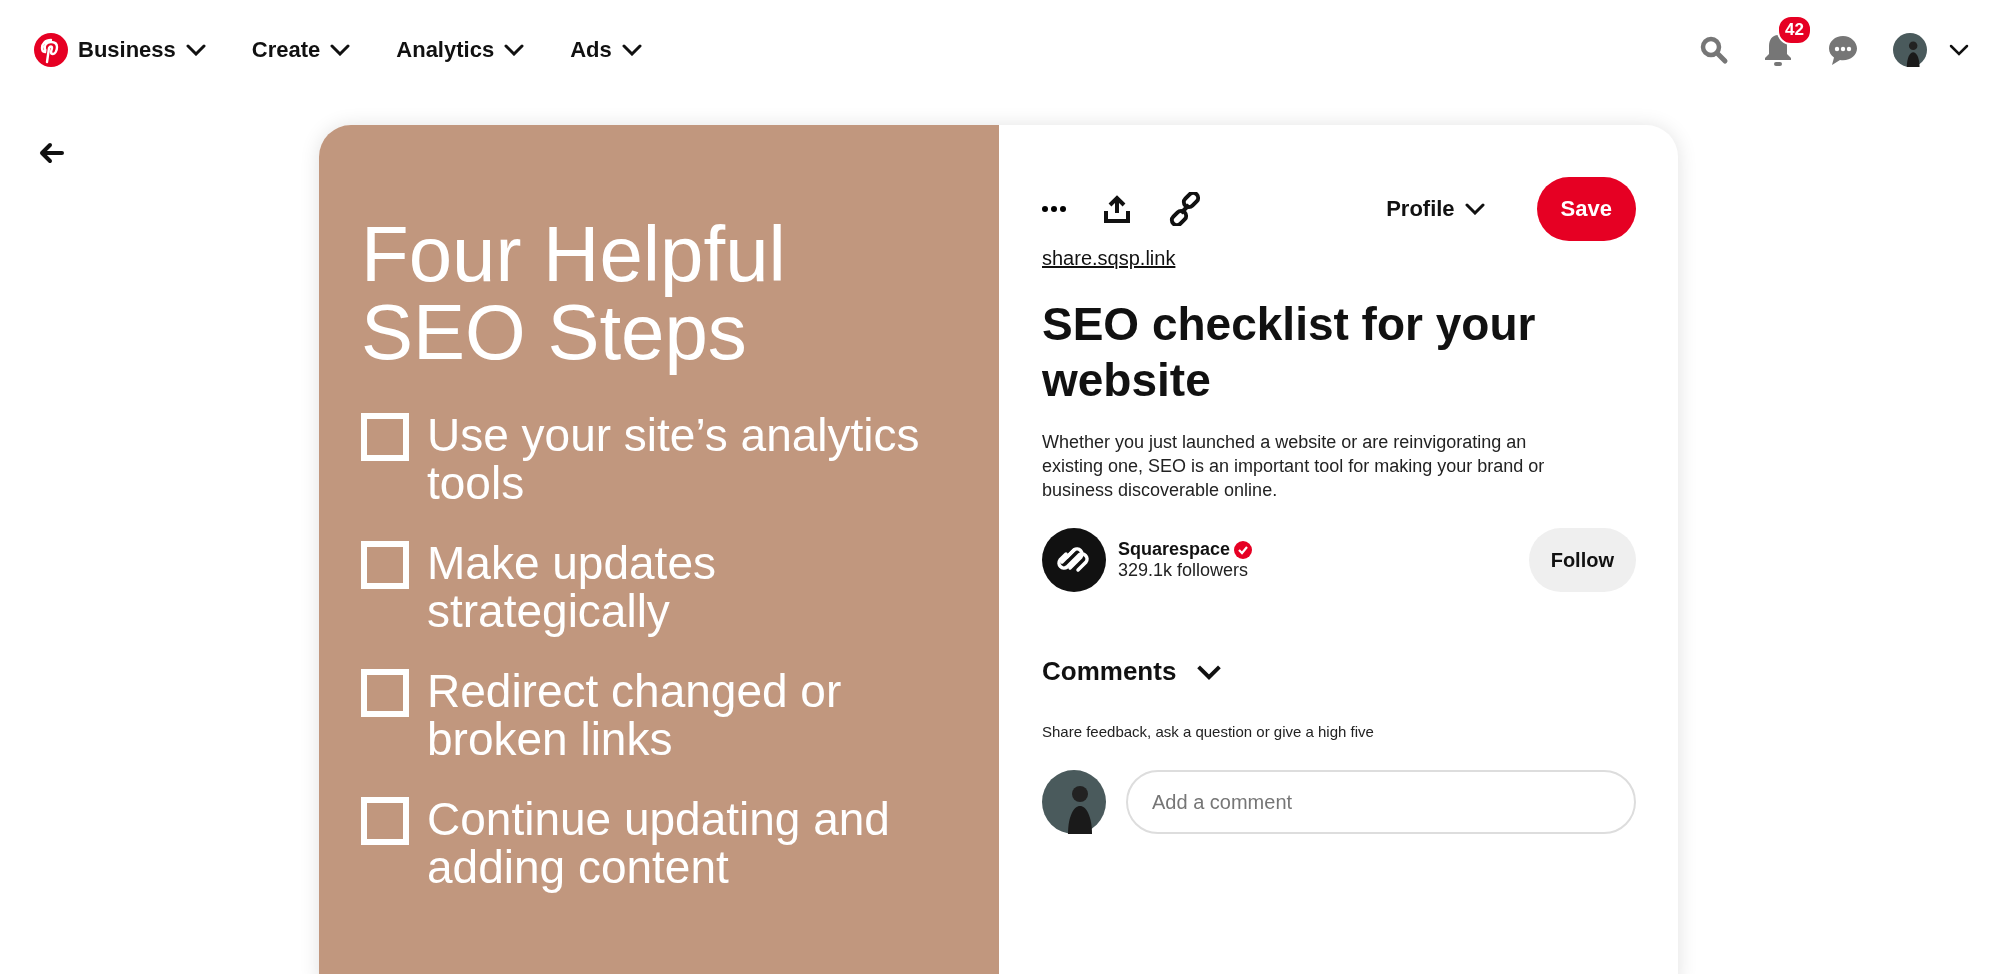 The height and width of the screenshot is (974, 1999). Describe the element at coordinates (1132, 671) in the screenshot. I see `comments-toggle: Comments` at that location.